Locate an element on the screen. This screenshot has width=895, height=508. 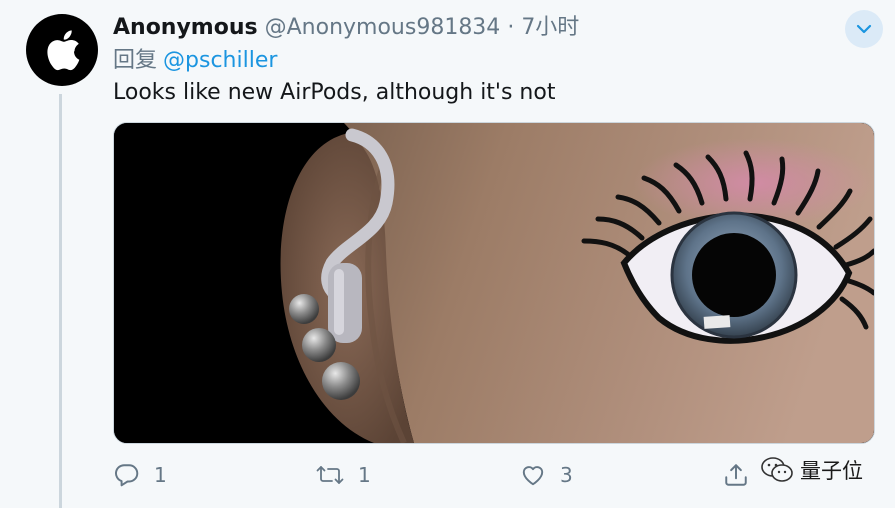
watermark-text: 量子位 is located at coordinates (831, 471).